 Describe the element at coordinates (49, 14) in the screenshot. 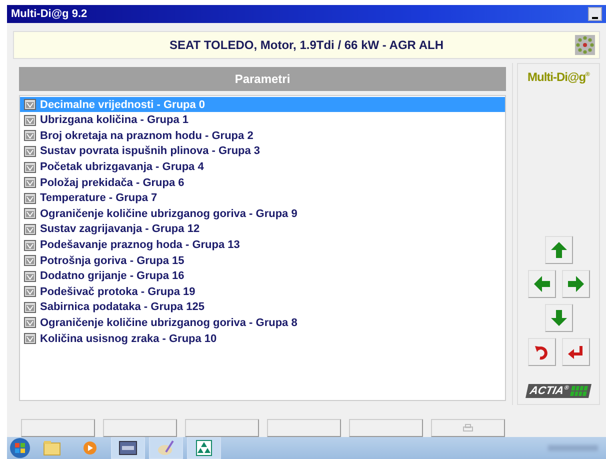

I see `window-title: Multi-Di@g 9.2` at that location.